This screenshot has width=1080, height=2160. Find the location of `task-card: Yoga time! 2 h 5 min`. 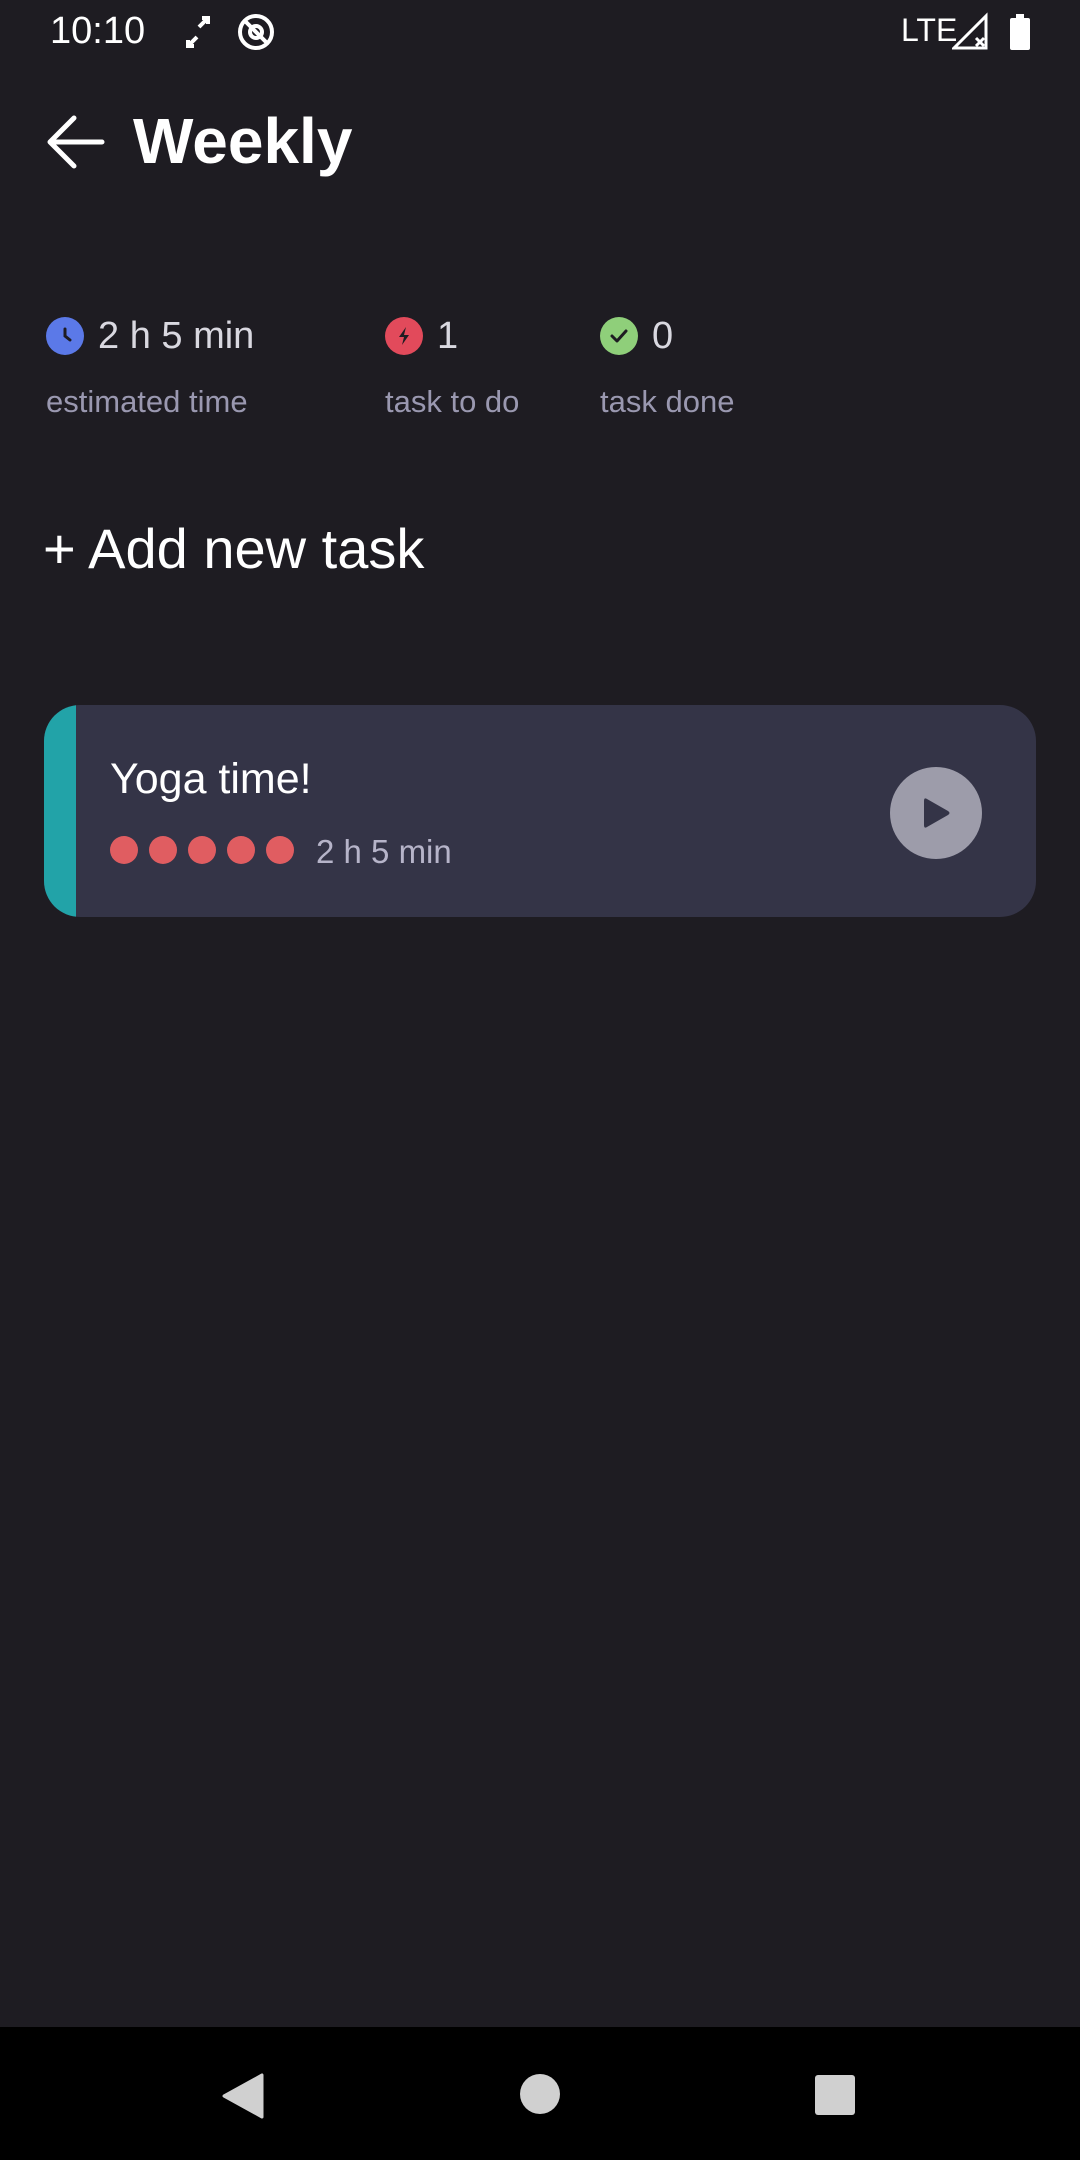

task-card: Yoga time! 2 h 5 min is located at coordinates (540, 811).